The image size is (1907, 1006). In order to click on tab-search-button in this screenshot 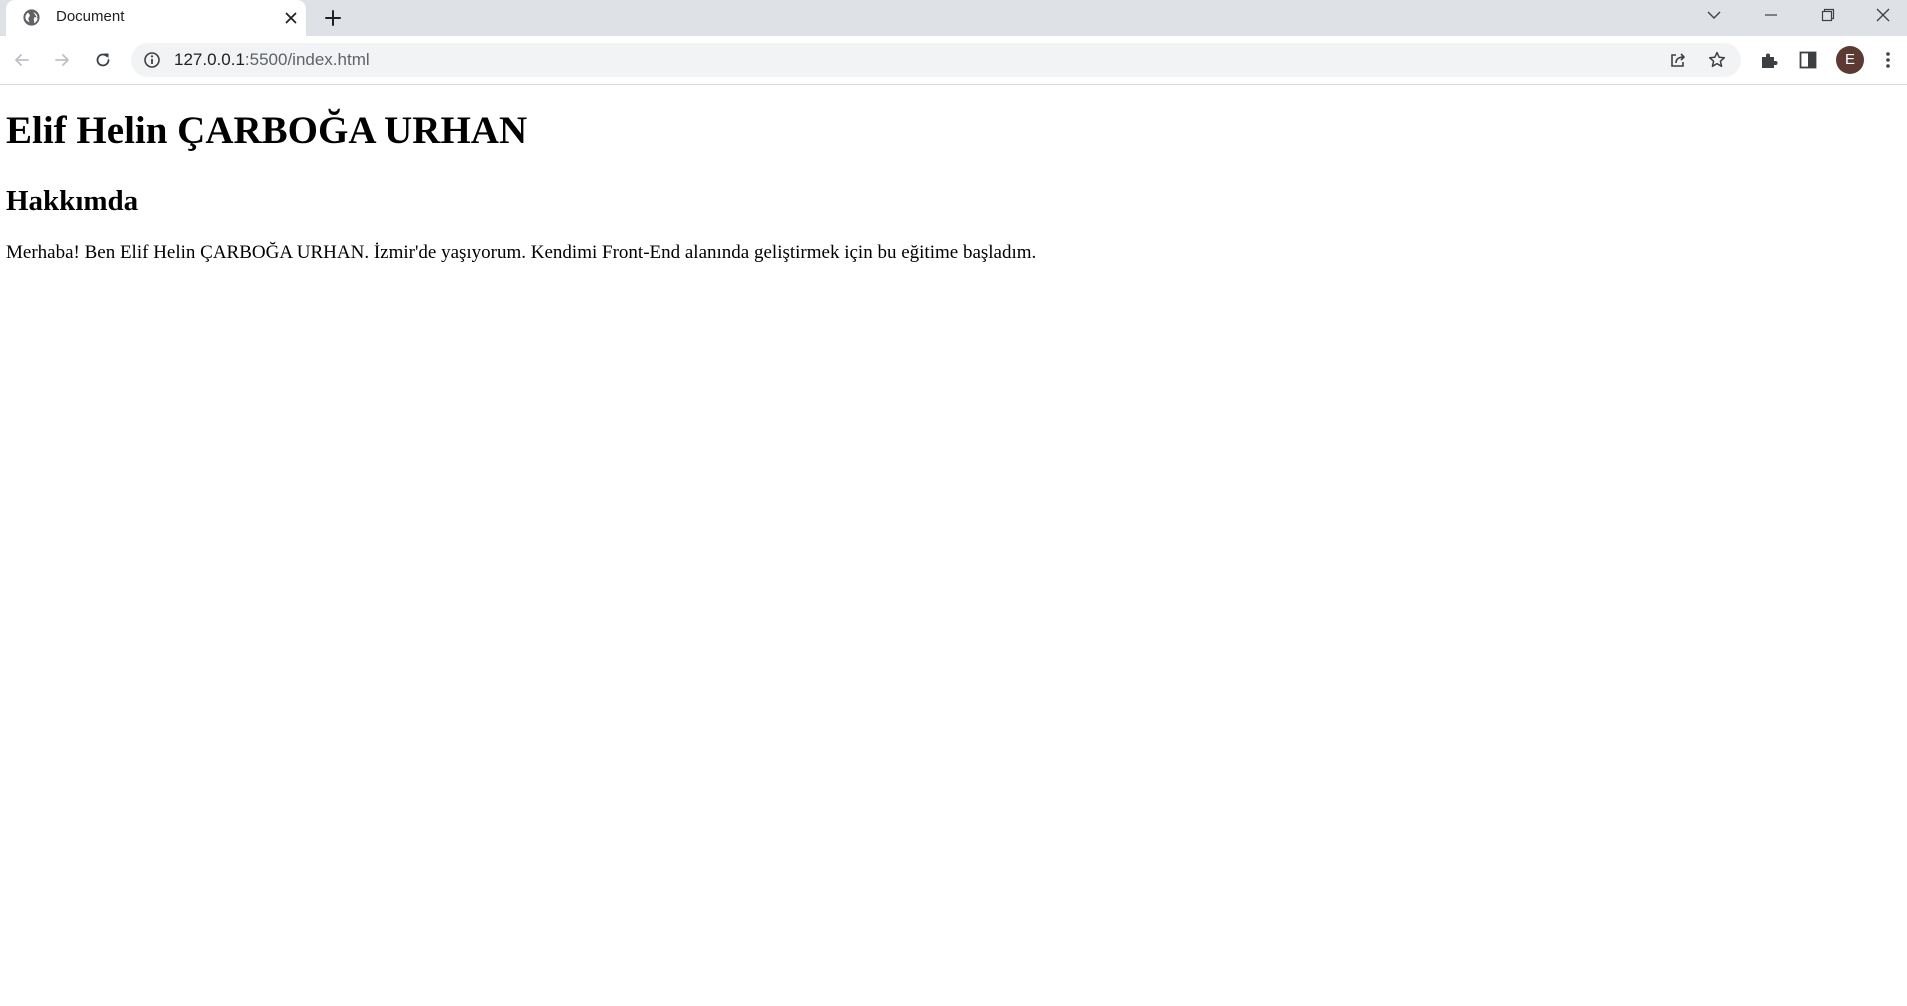, I will do `click(1714, 15)`.